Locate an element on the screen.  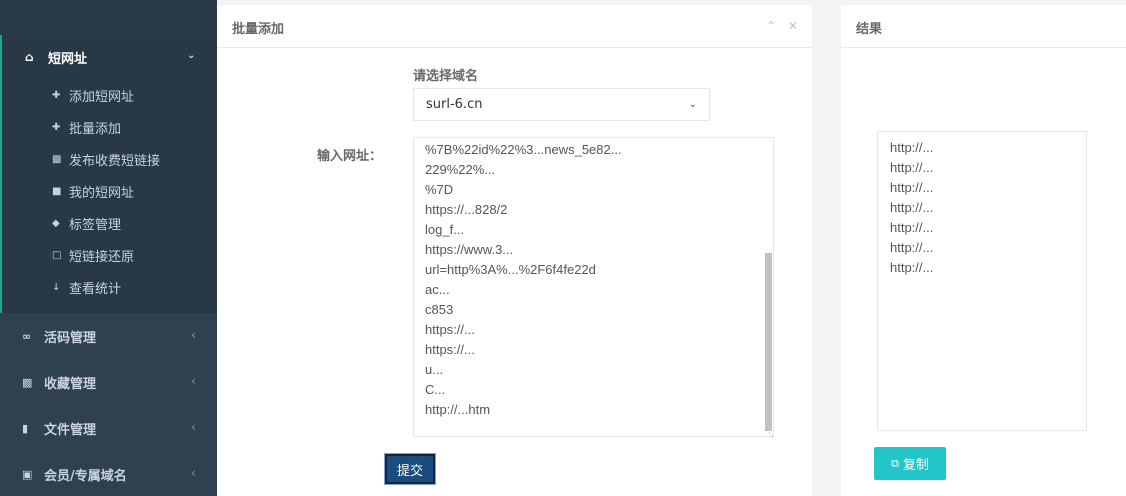
copy-button-label: 复制 is located at coordinates (915, 465).